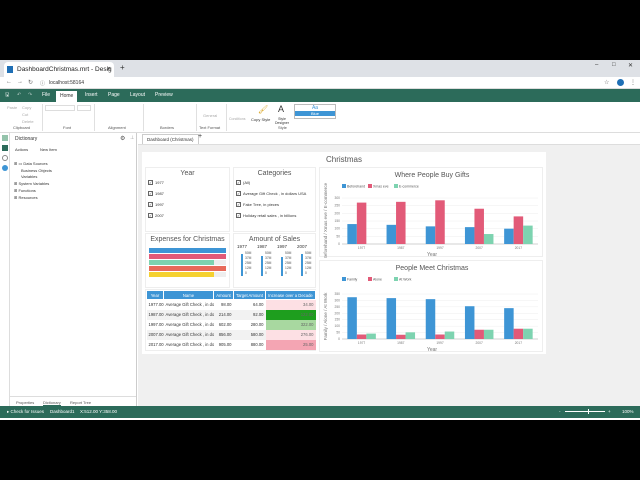 The width and height of the screenshot is (640, 480). Describe the element at coordinates (628, 411) in the screenshot. I see `zoom-level: 100%` at that location.